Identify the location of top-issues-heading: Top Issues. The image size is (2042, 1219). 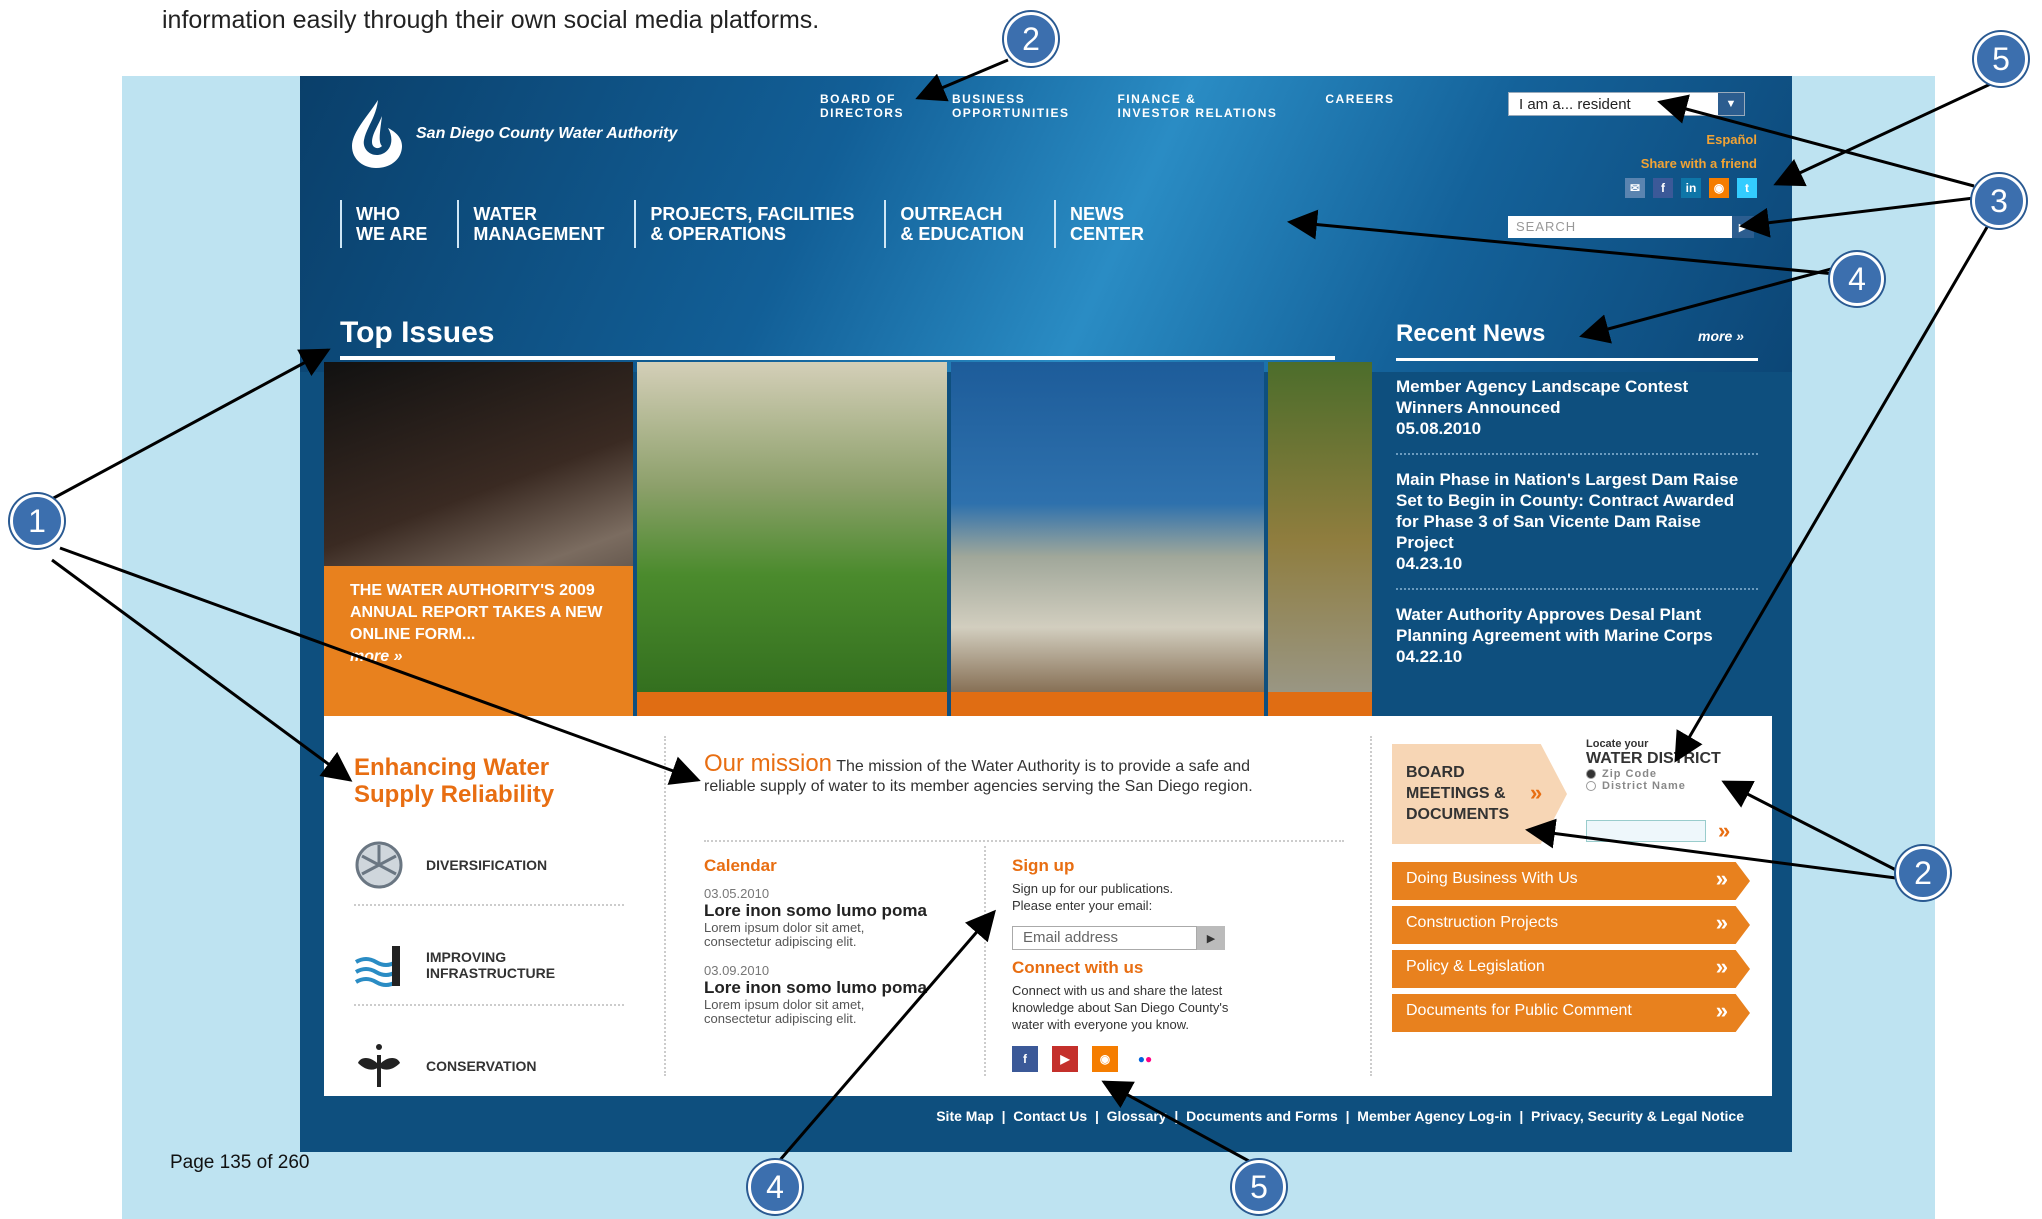
(417, 332).